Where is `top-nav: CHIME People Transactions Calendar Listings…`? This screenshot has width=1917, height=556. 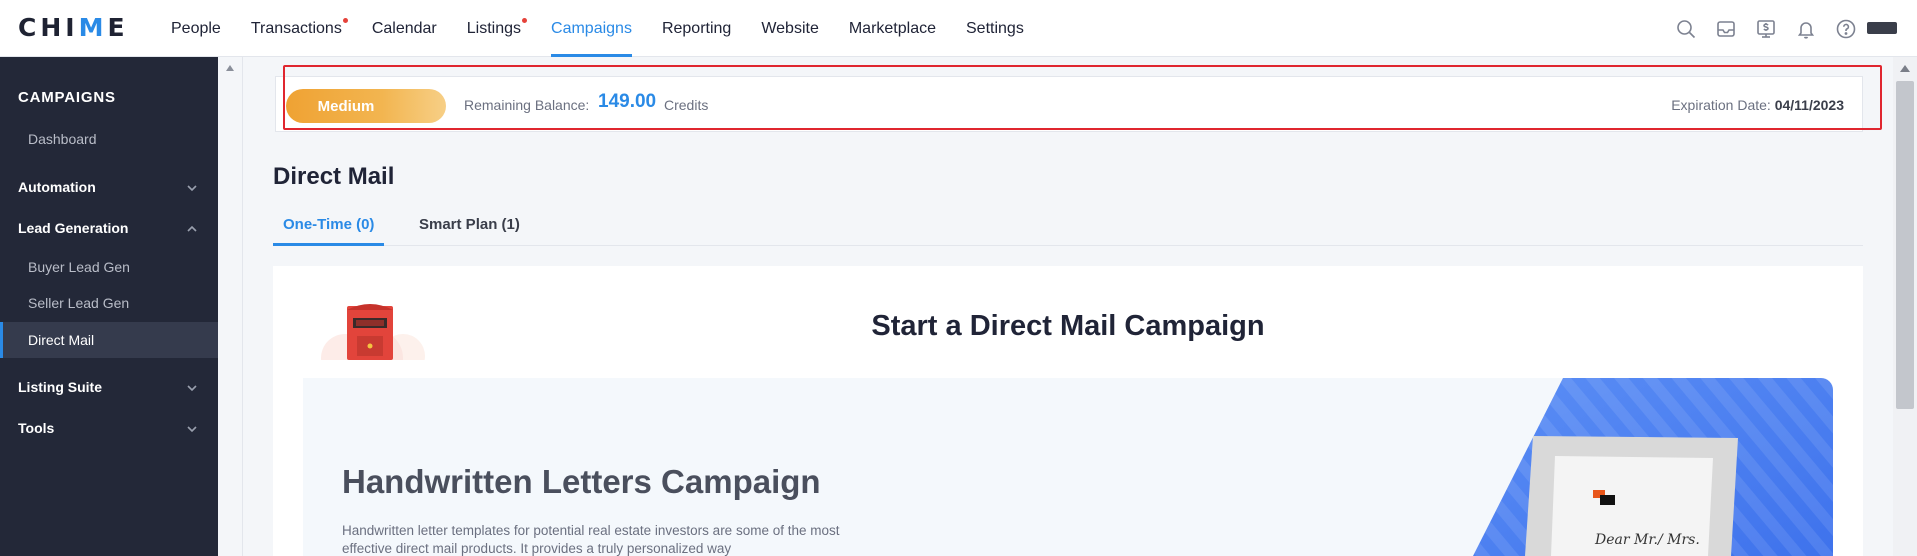
top-nav: CHIME People Transactions Calendar Listings… is located at coordinates (958, 28).